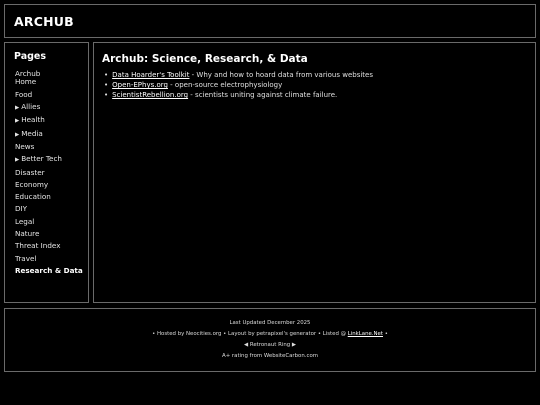 The height and width of the screenshot is (405, 540). What do you see at coordinates (49, 134) in the screenshot?
I see `sidebar-item-media: ▶ Media` at bounding box center [49, 134].